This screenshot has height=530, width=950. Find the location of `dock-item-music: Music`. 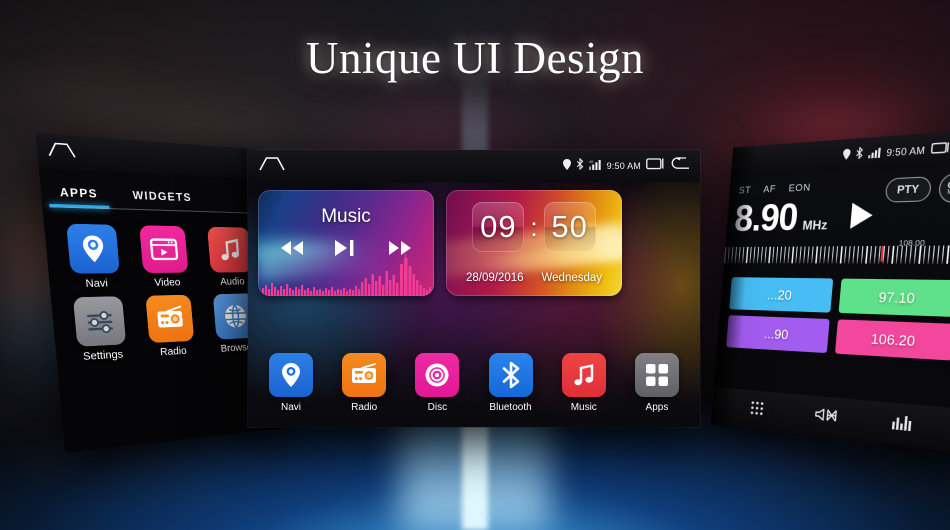

dock-item-music: Music is located at coordinates (584, 390).